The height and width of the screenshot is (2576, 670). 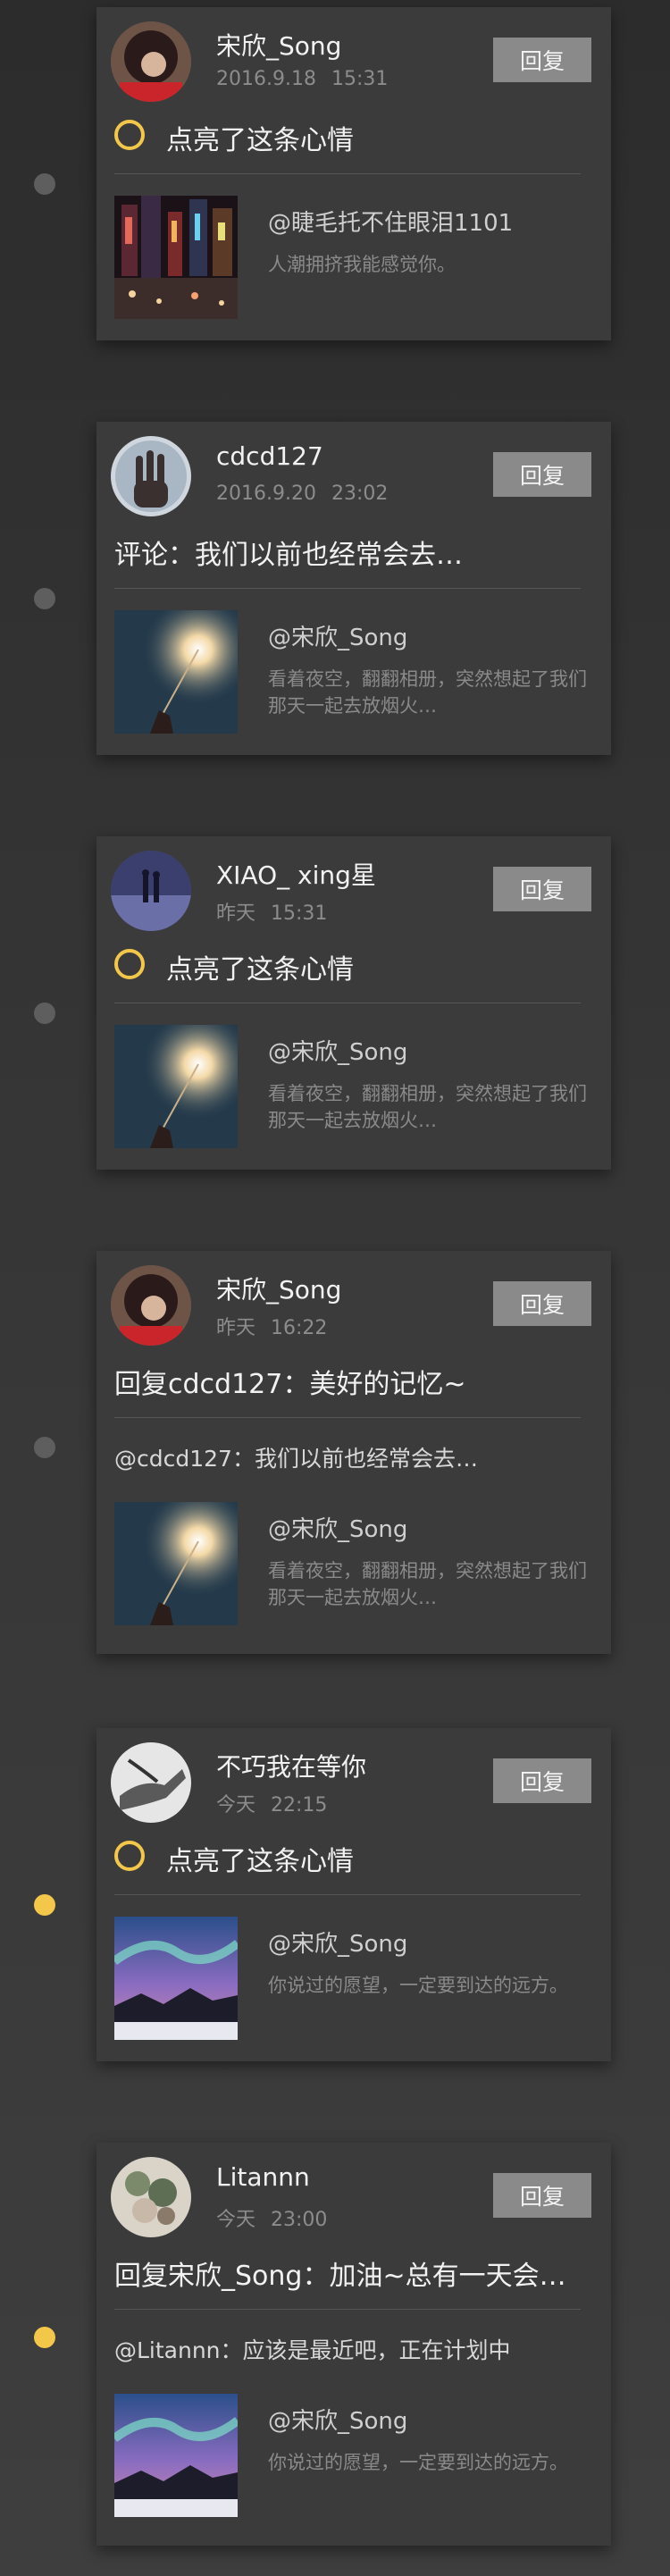 What do you see at coordinates (272, 1805) in the screenshot?
I see `timestamp: 今天 22:15` at bounding box center [272, 1805].